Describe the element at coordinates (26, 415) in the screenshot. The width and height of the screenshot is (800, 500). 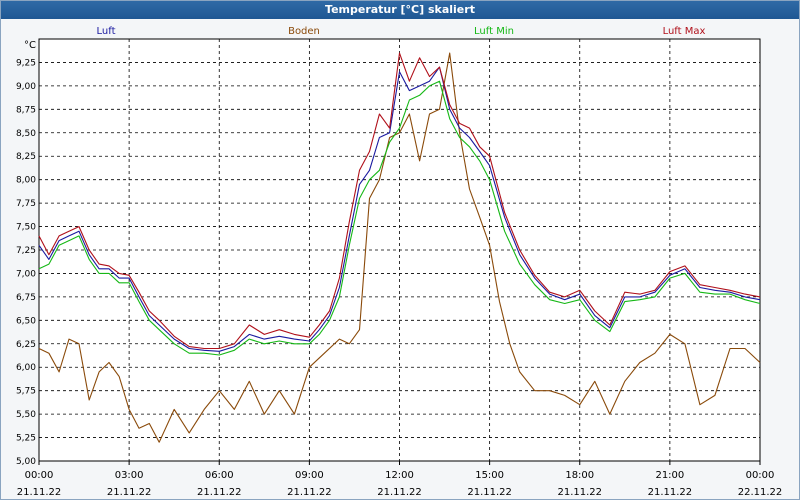
I see `y-tick-label: 5,50` at that location.